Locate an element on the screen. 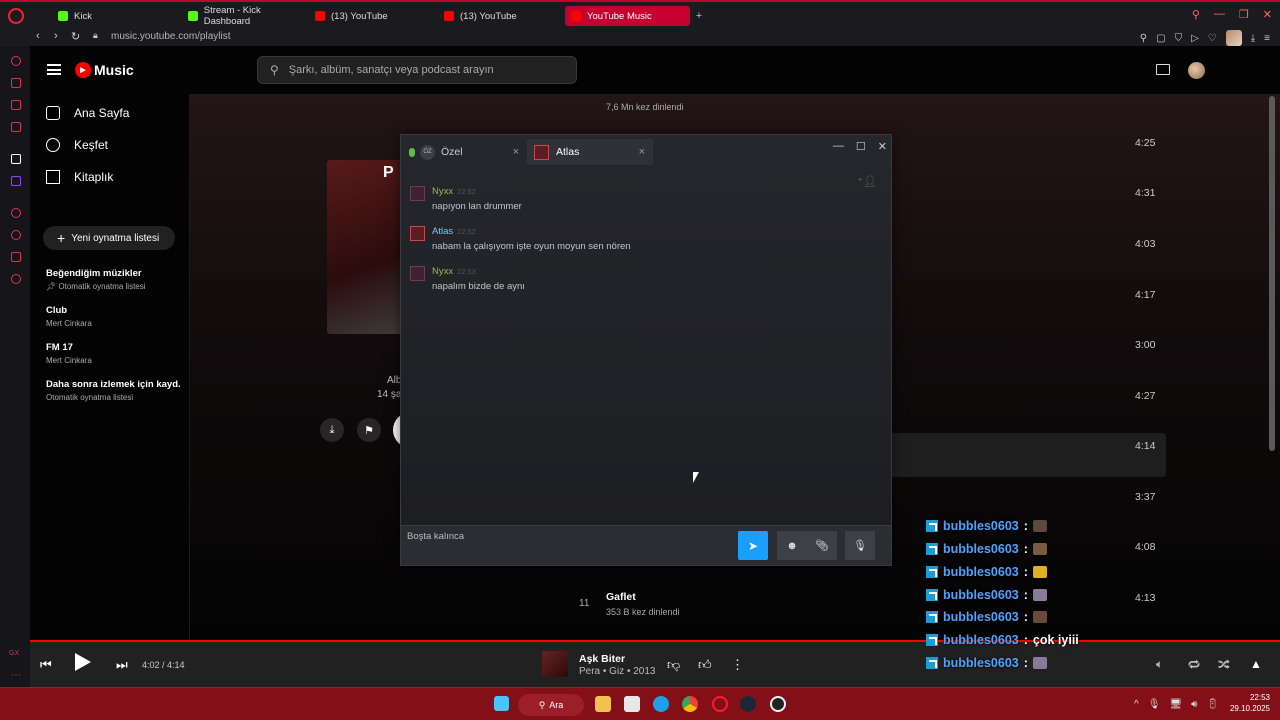 This screenshot has width=1280, height=720. news-icon is located at coordinates (16, 127).